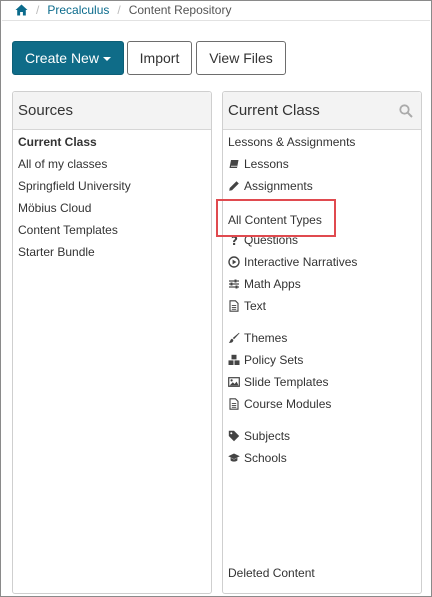  What do you see at coordinates (54, 208) in the screenshot?
I see `source-item-mobius-cloud: Möbius Cloud` at bounding box center [54, 208].